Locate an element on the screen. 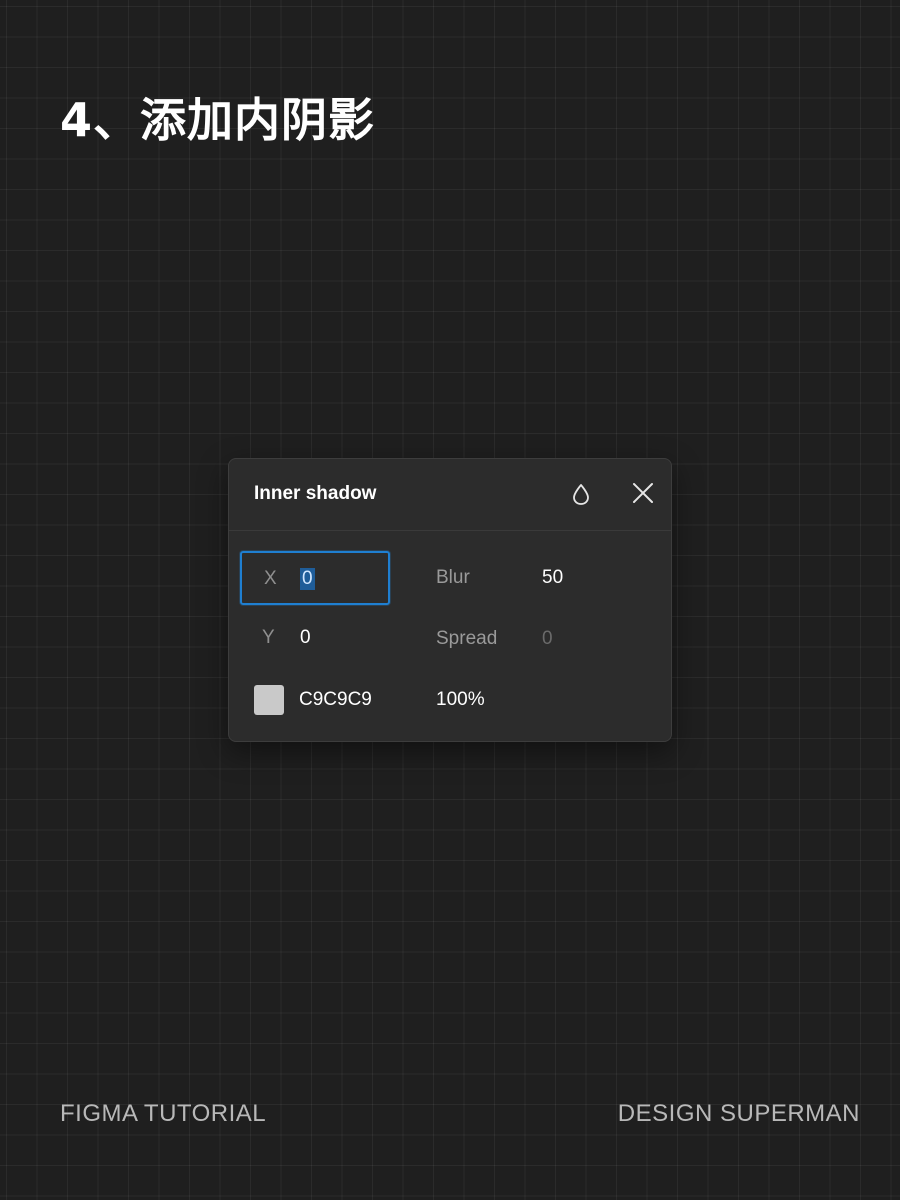  x-value: 0 is located at coordinates (307, 579).